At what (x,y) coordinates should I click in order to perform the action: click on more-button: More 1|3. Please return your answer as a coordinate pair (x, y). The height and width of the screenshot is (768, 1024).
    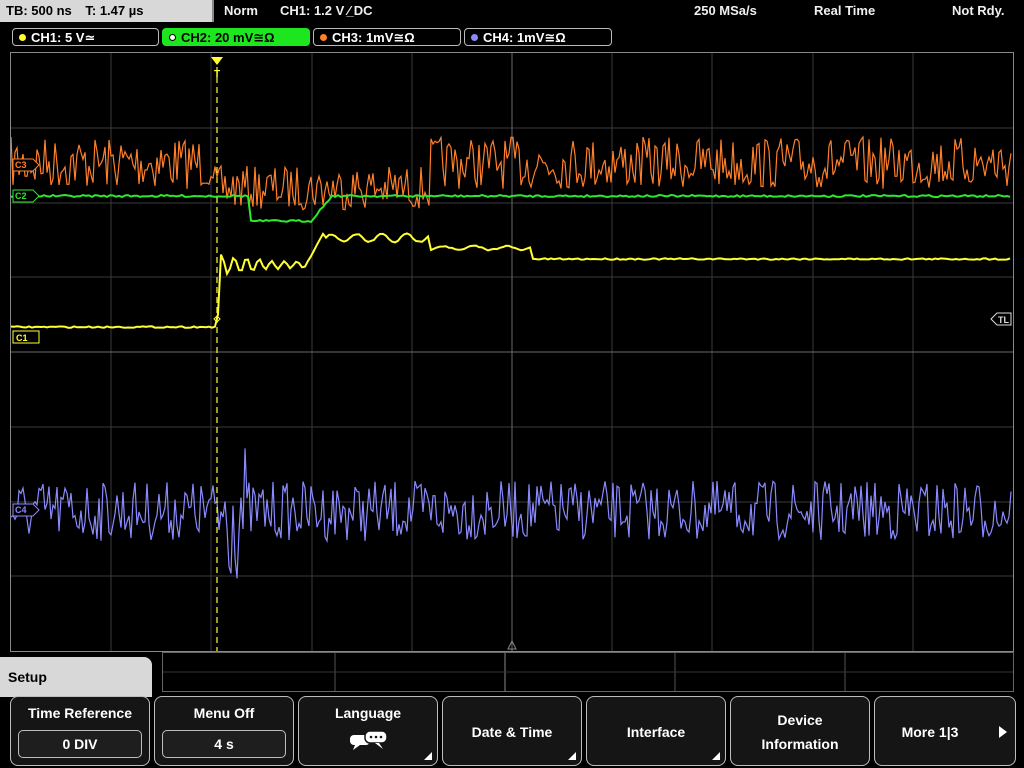
    Looking at the image, I should click on (945, 731).